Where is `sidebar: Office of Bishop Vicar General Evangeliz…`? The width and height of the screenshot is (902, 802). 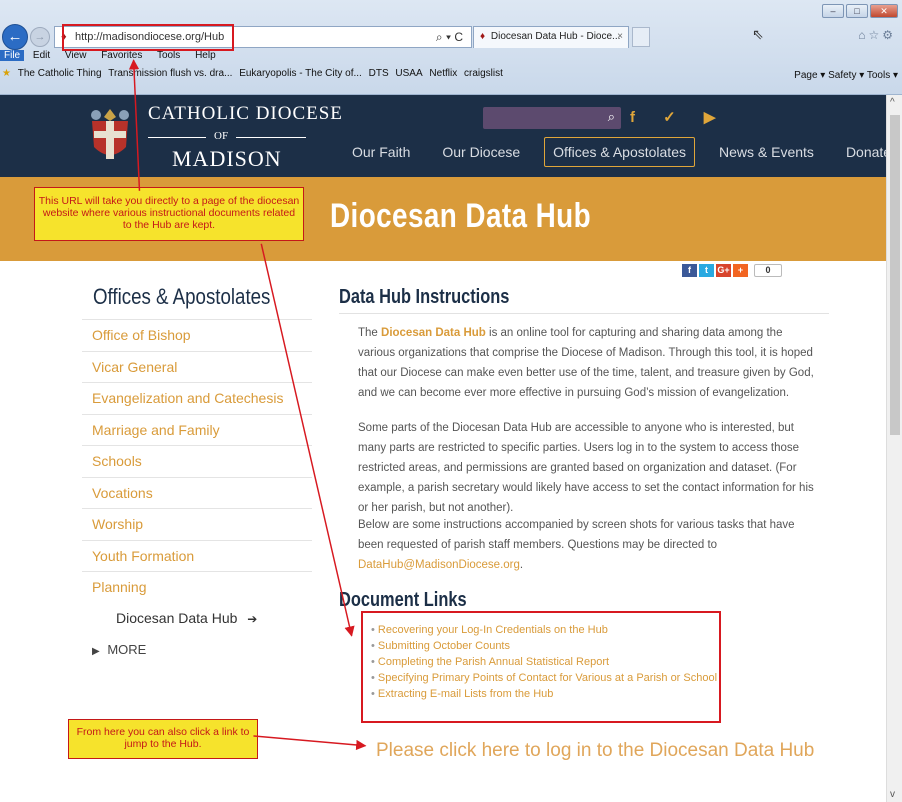
sidebar: Office of Bishop Vicar General Evangeliz… is located at coordinates (197, 492).